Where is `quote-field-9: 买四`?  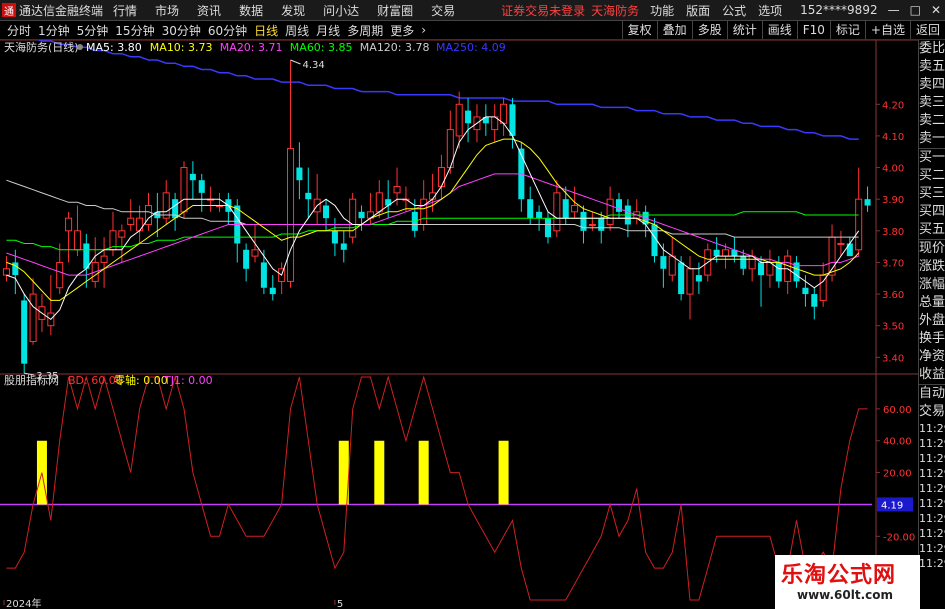
quote-field-9: 买四 is located at coordinates (932, 211).